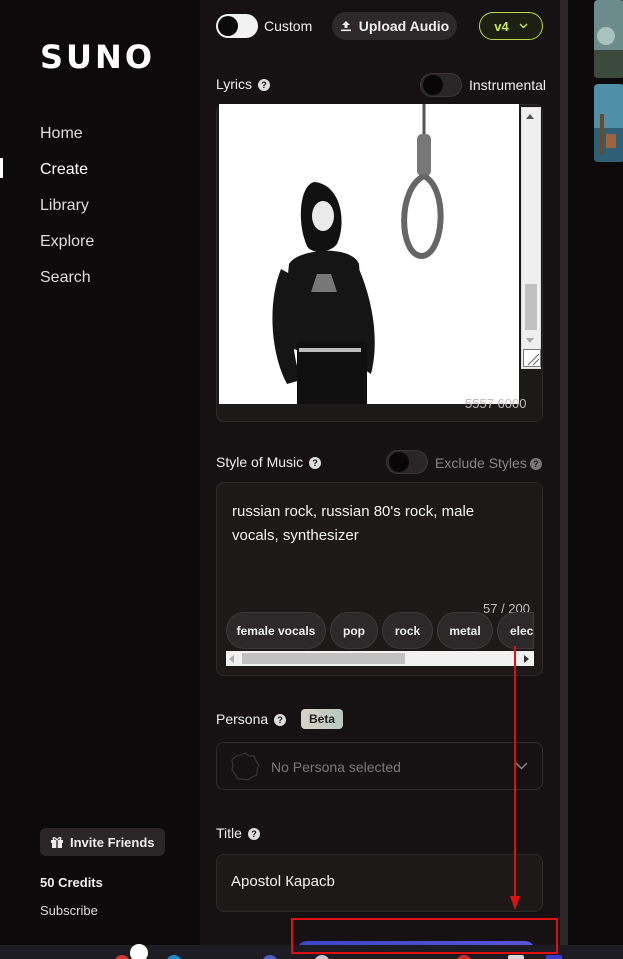 The image size is (623, 959). I want to click on persona-placeholder-icon, so click(245, 766).